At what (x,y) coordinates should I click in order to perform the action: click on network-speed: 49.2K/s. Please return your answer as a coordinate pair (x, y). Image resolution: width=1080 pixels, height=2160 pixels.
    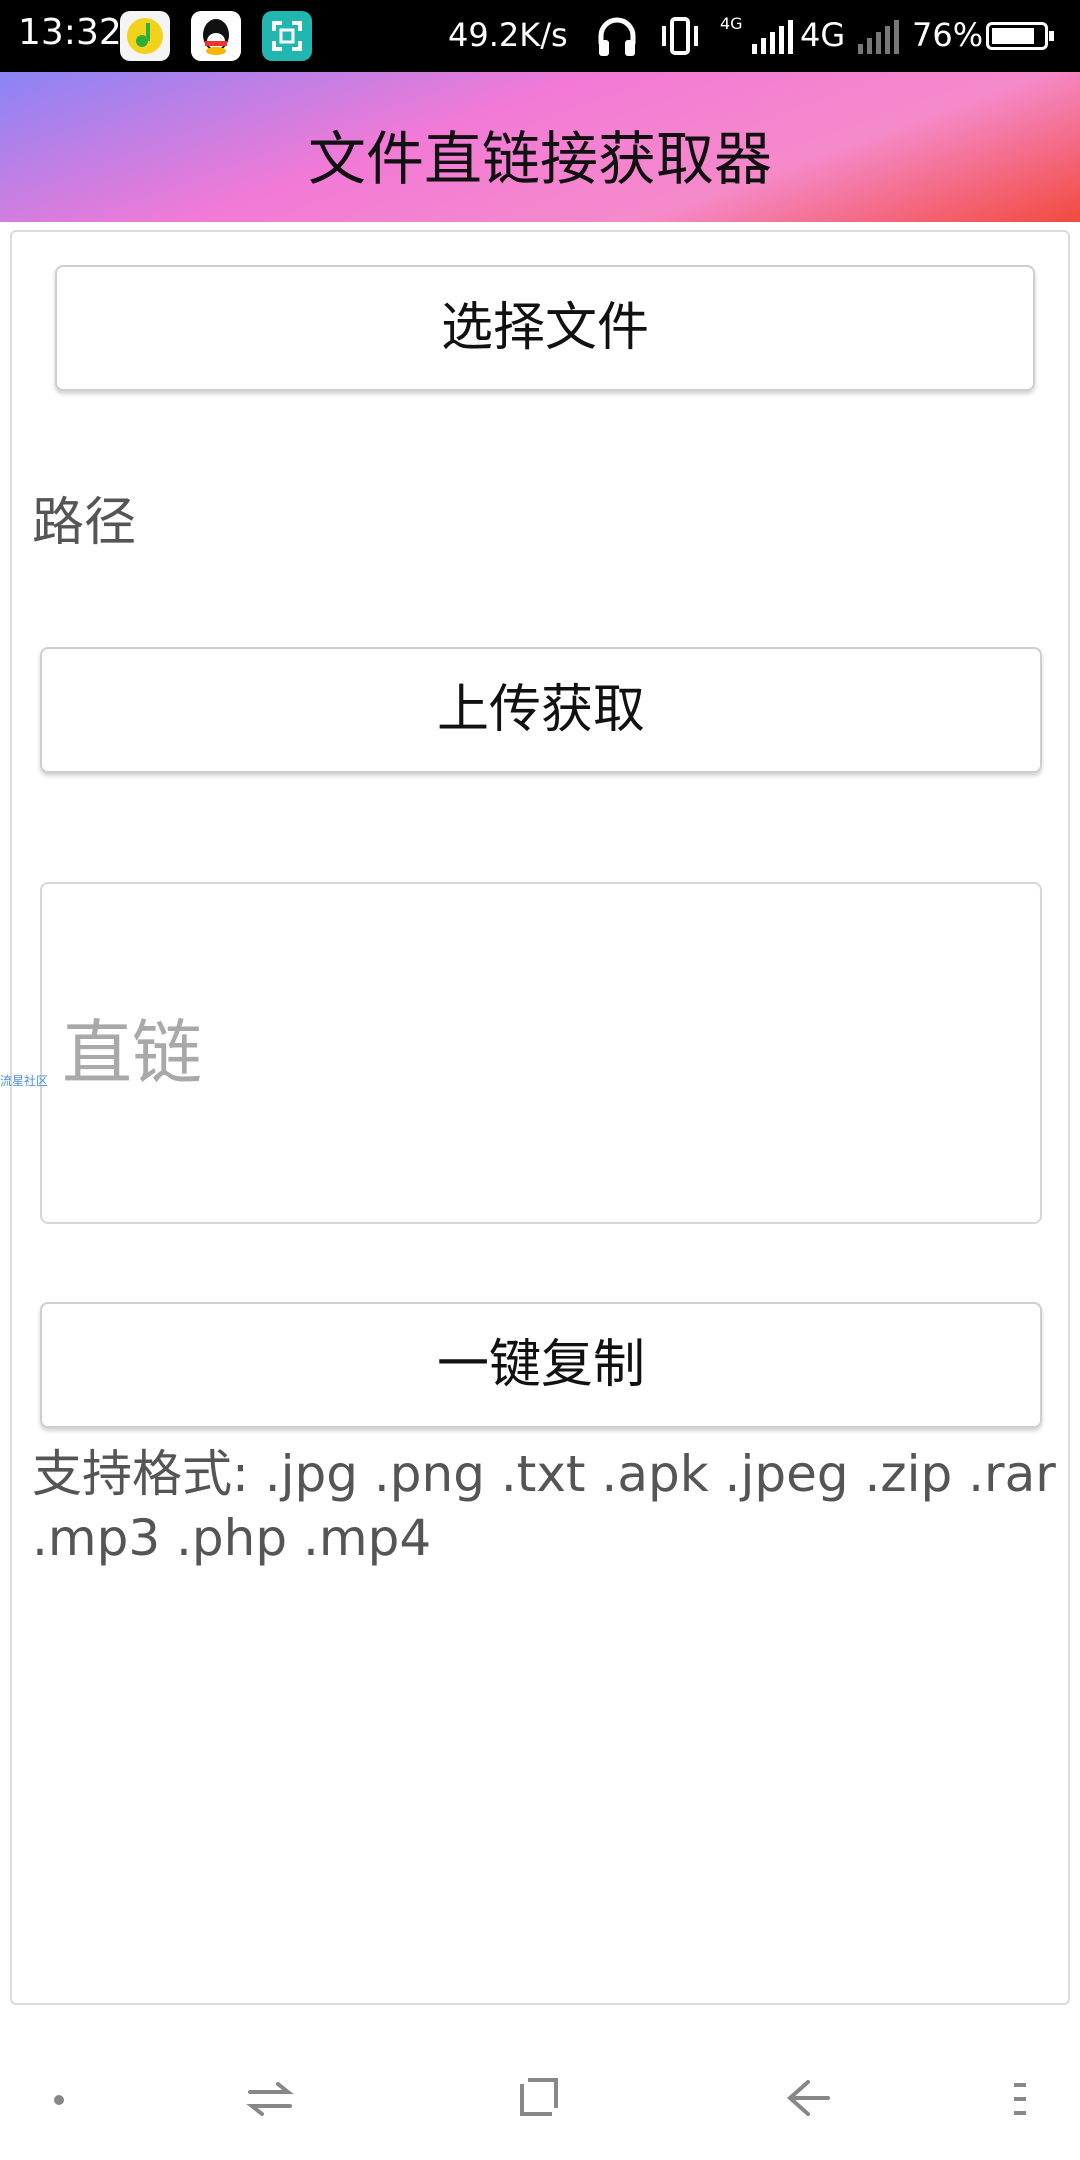
    Looking at the image, I should click on (508, 35).